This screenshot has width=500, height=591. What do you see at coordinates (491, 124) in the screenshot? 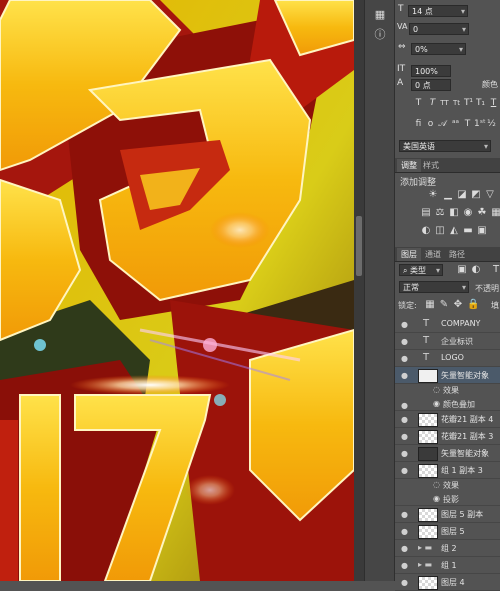
I see `fraction-button: ½` at bounding box center [491, 124].